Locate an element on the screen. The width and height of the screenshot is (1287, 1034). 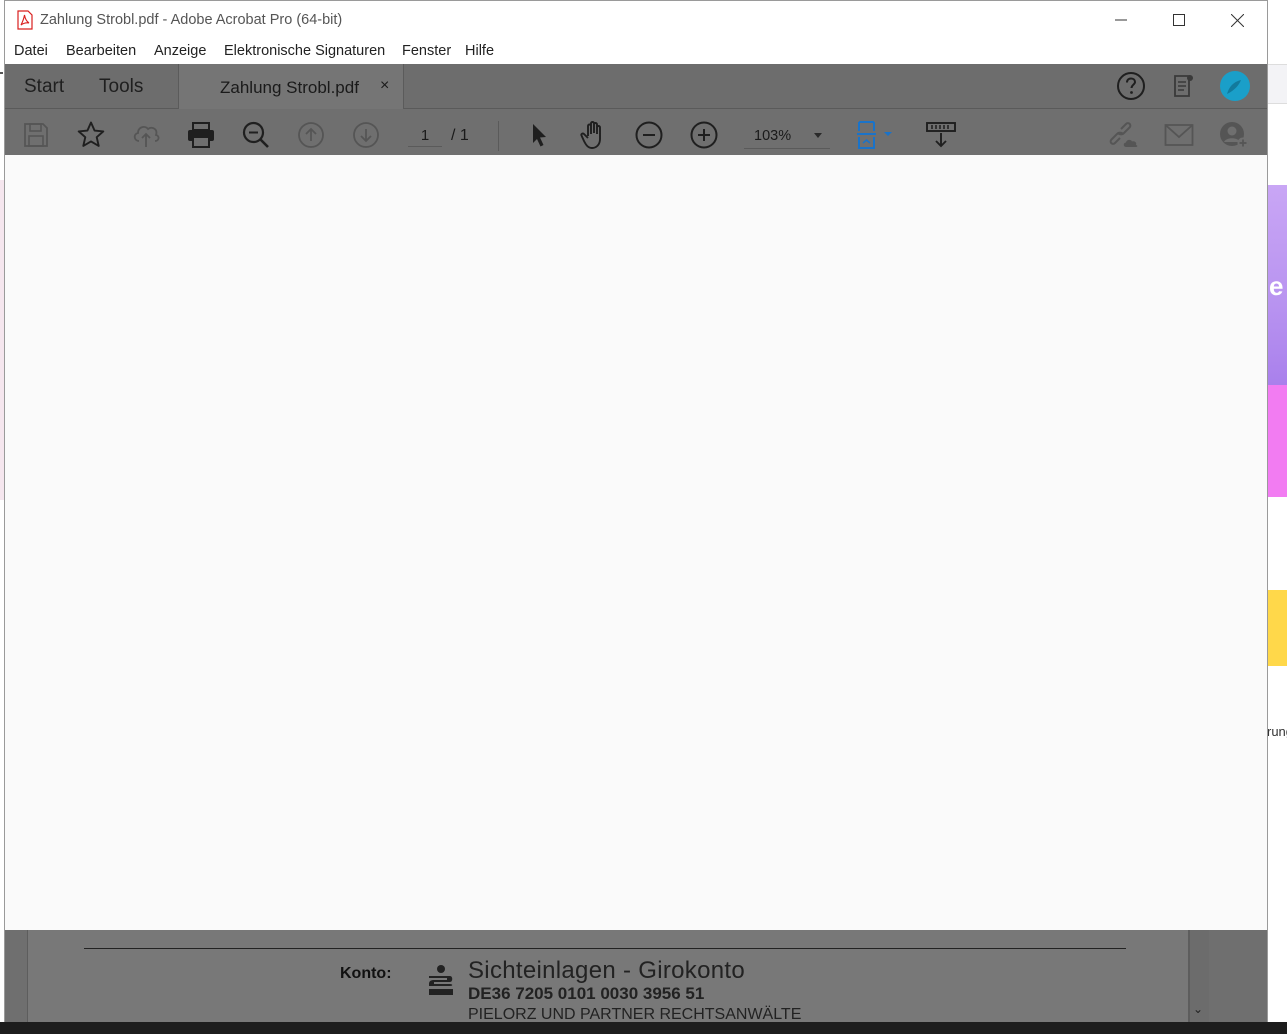
maximize-button is located at coordinates (1179, 20).